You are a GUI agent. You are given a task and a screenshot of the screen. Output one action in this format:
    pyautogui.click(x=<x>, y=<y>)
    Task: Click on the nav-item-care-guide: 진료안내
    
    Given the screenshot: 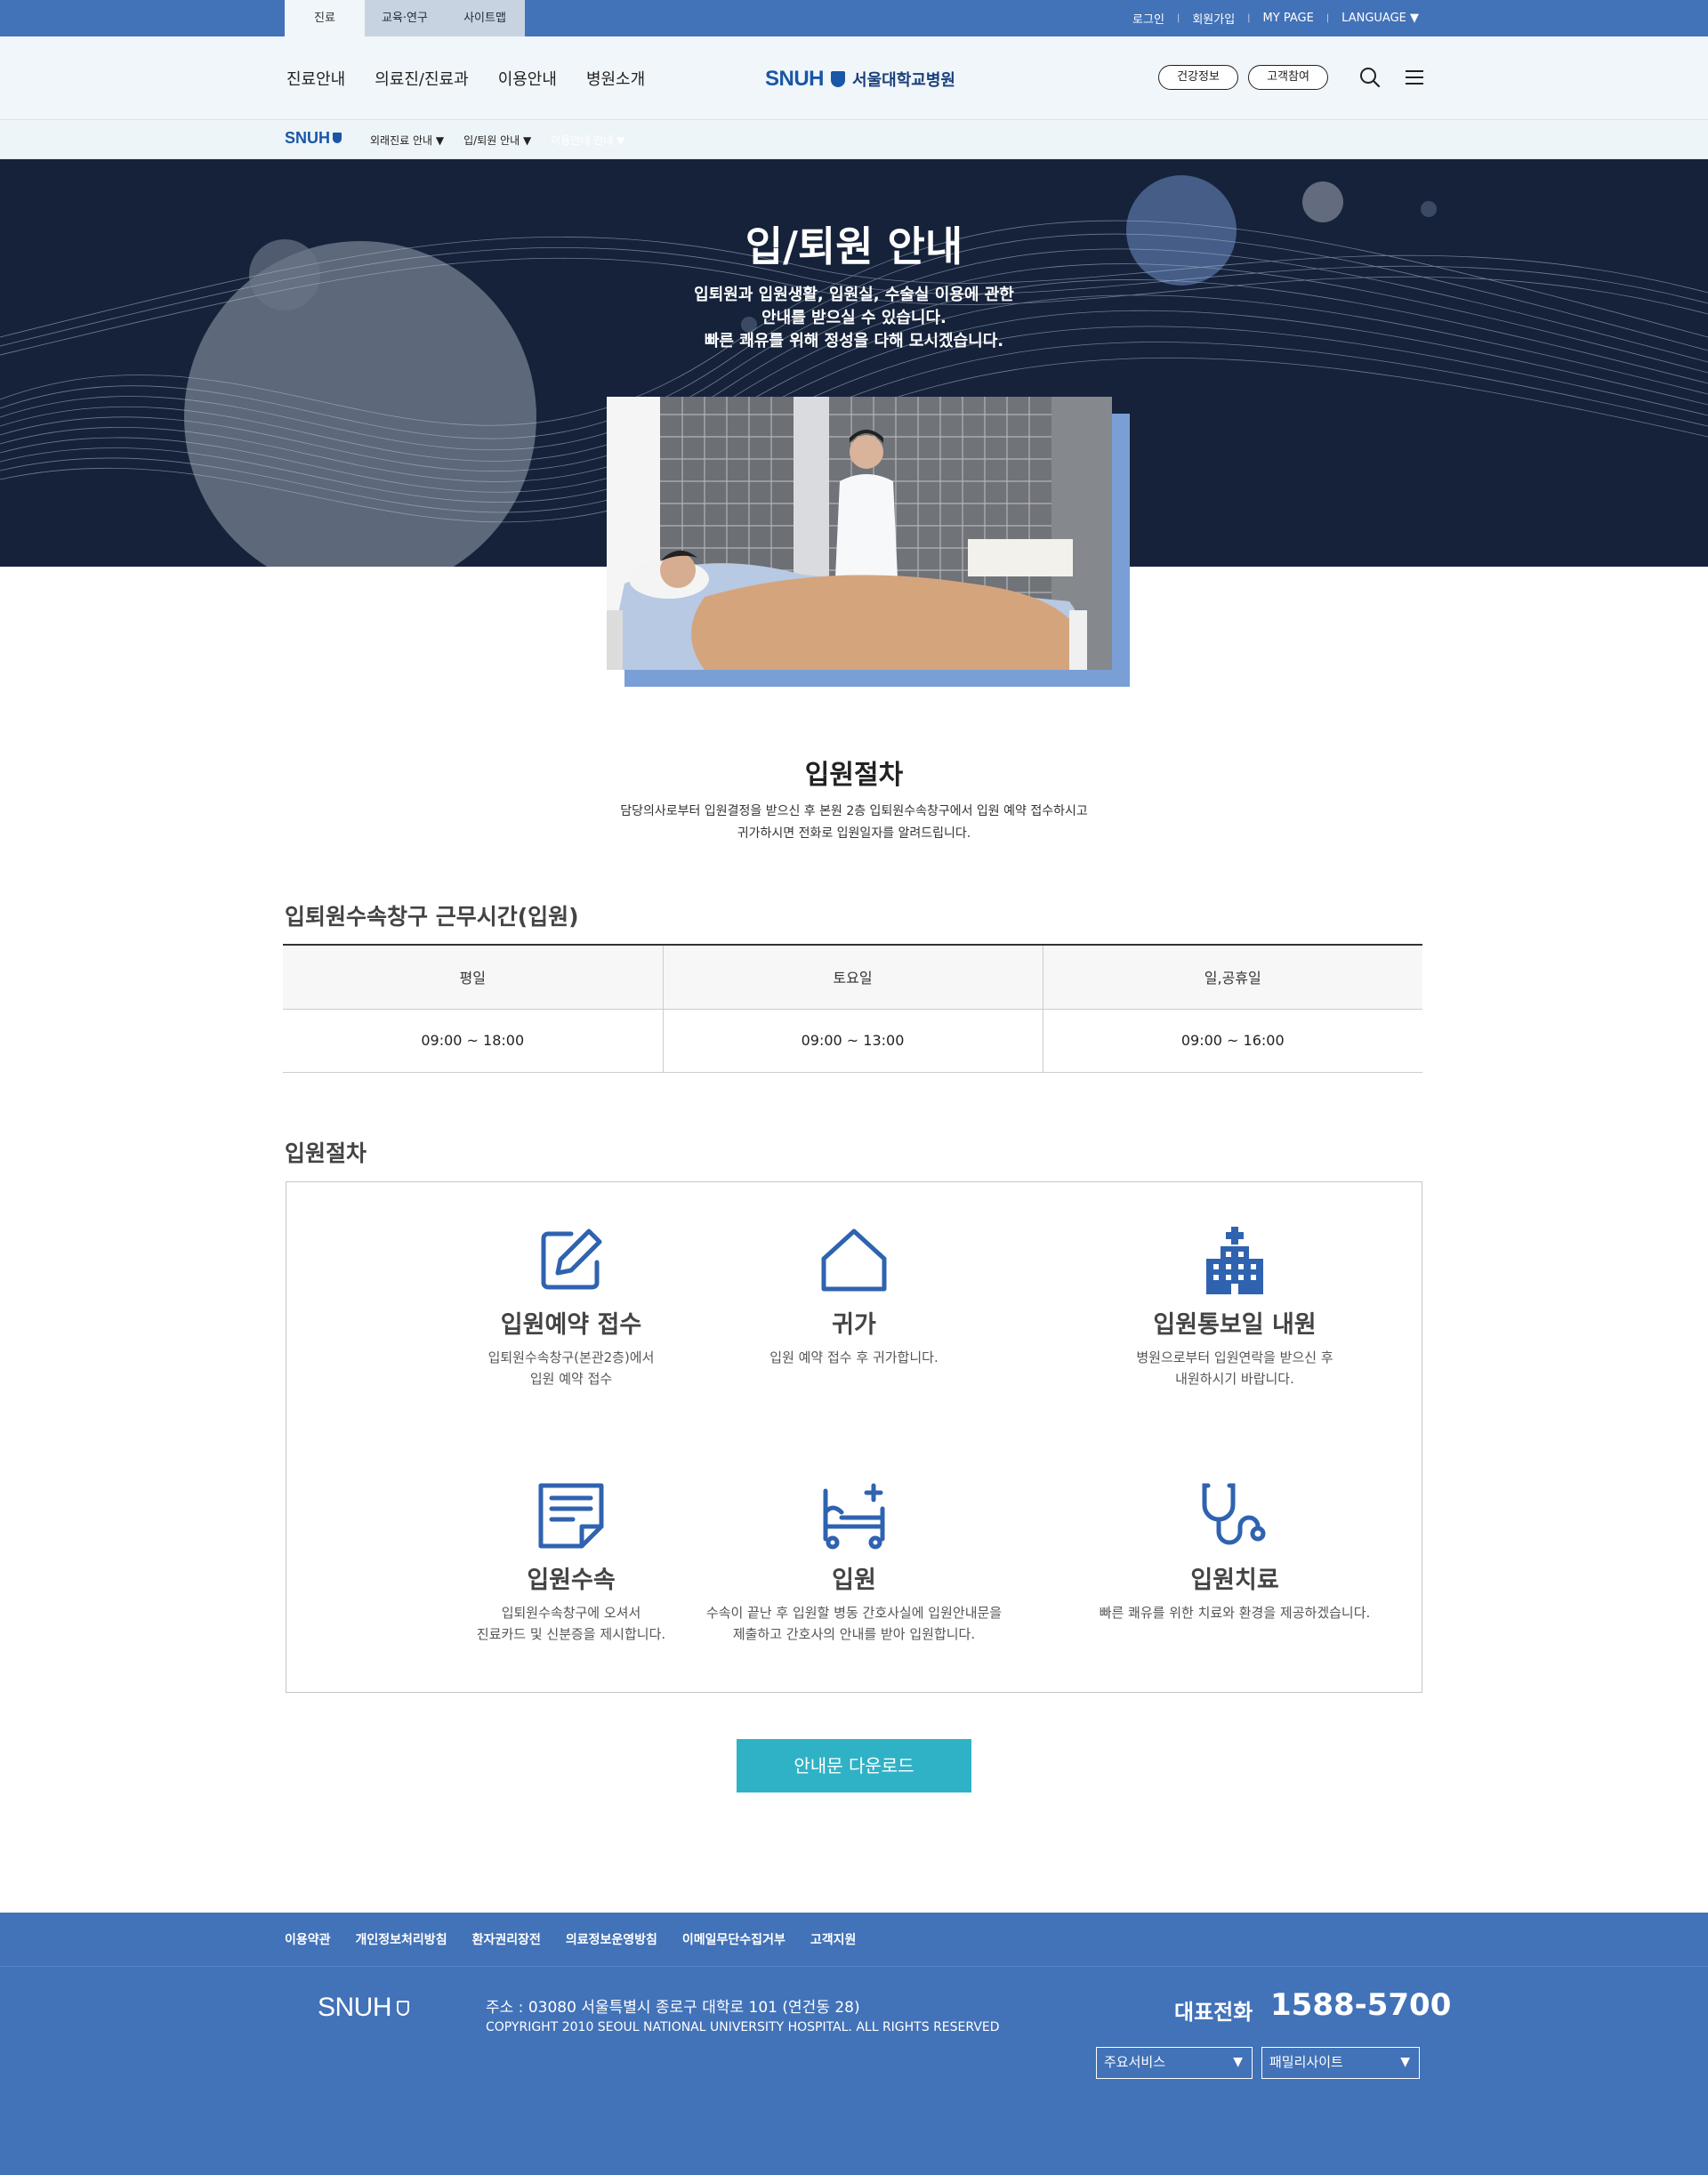 What is the action you would take?
    pyautogui.click(x=315, y=78)
    